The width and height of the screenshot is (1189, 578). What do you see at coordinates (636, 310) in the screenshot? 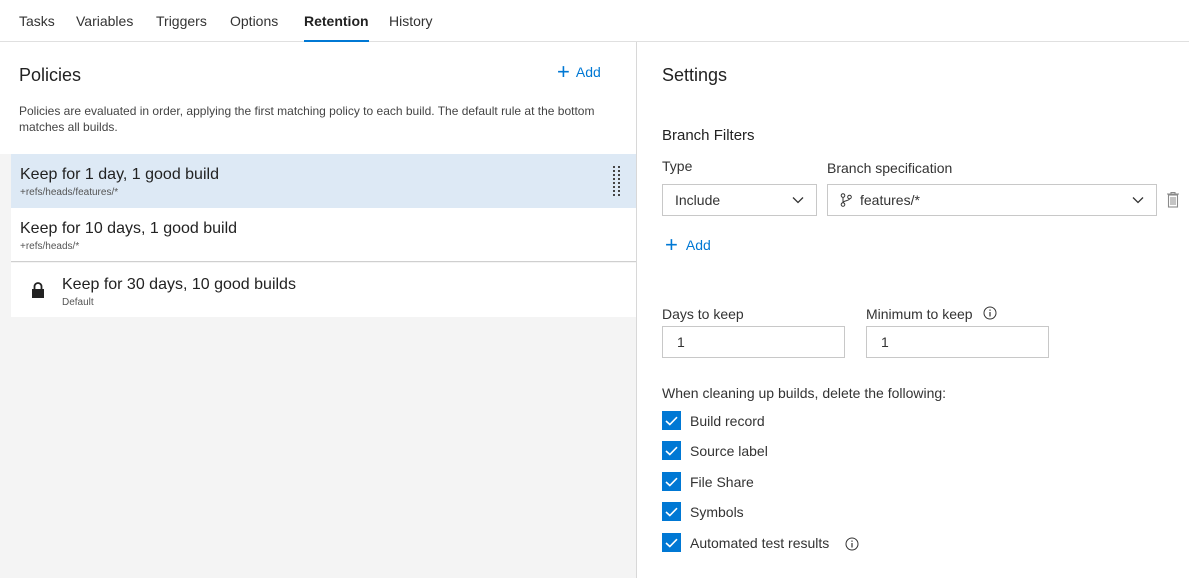
I see `panel-divider` at bounding box center [636, 310].